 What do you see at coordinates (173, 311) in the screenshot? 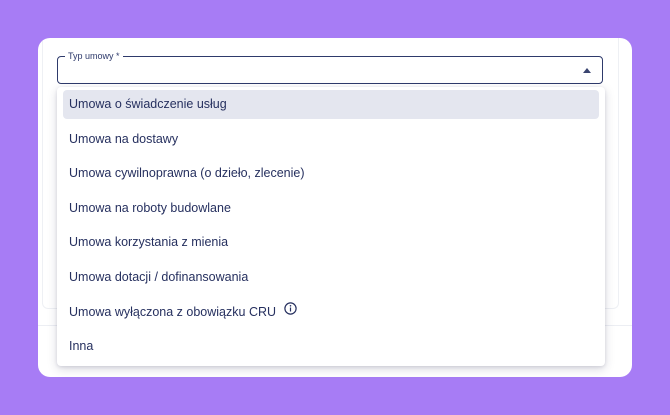
I see `option-label: Umowa wyłączona z obowiązku CRU` at bounding box center [173, 311].